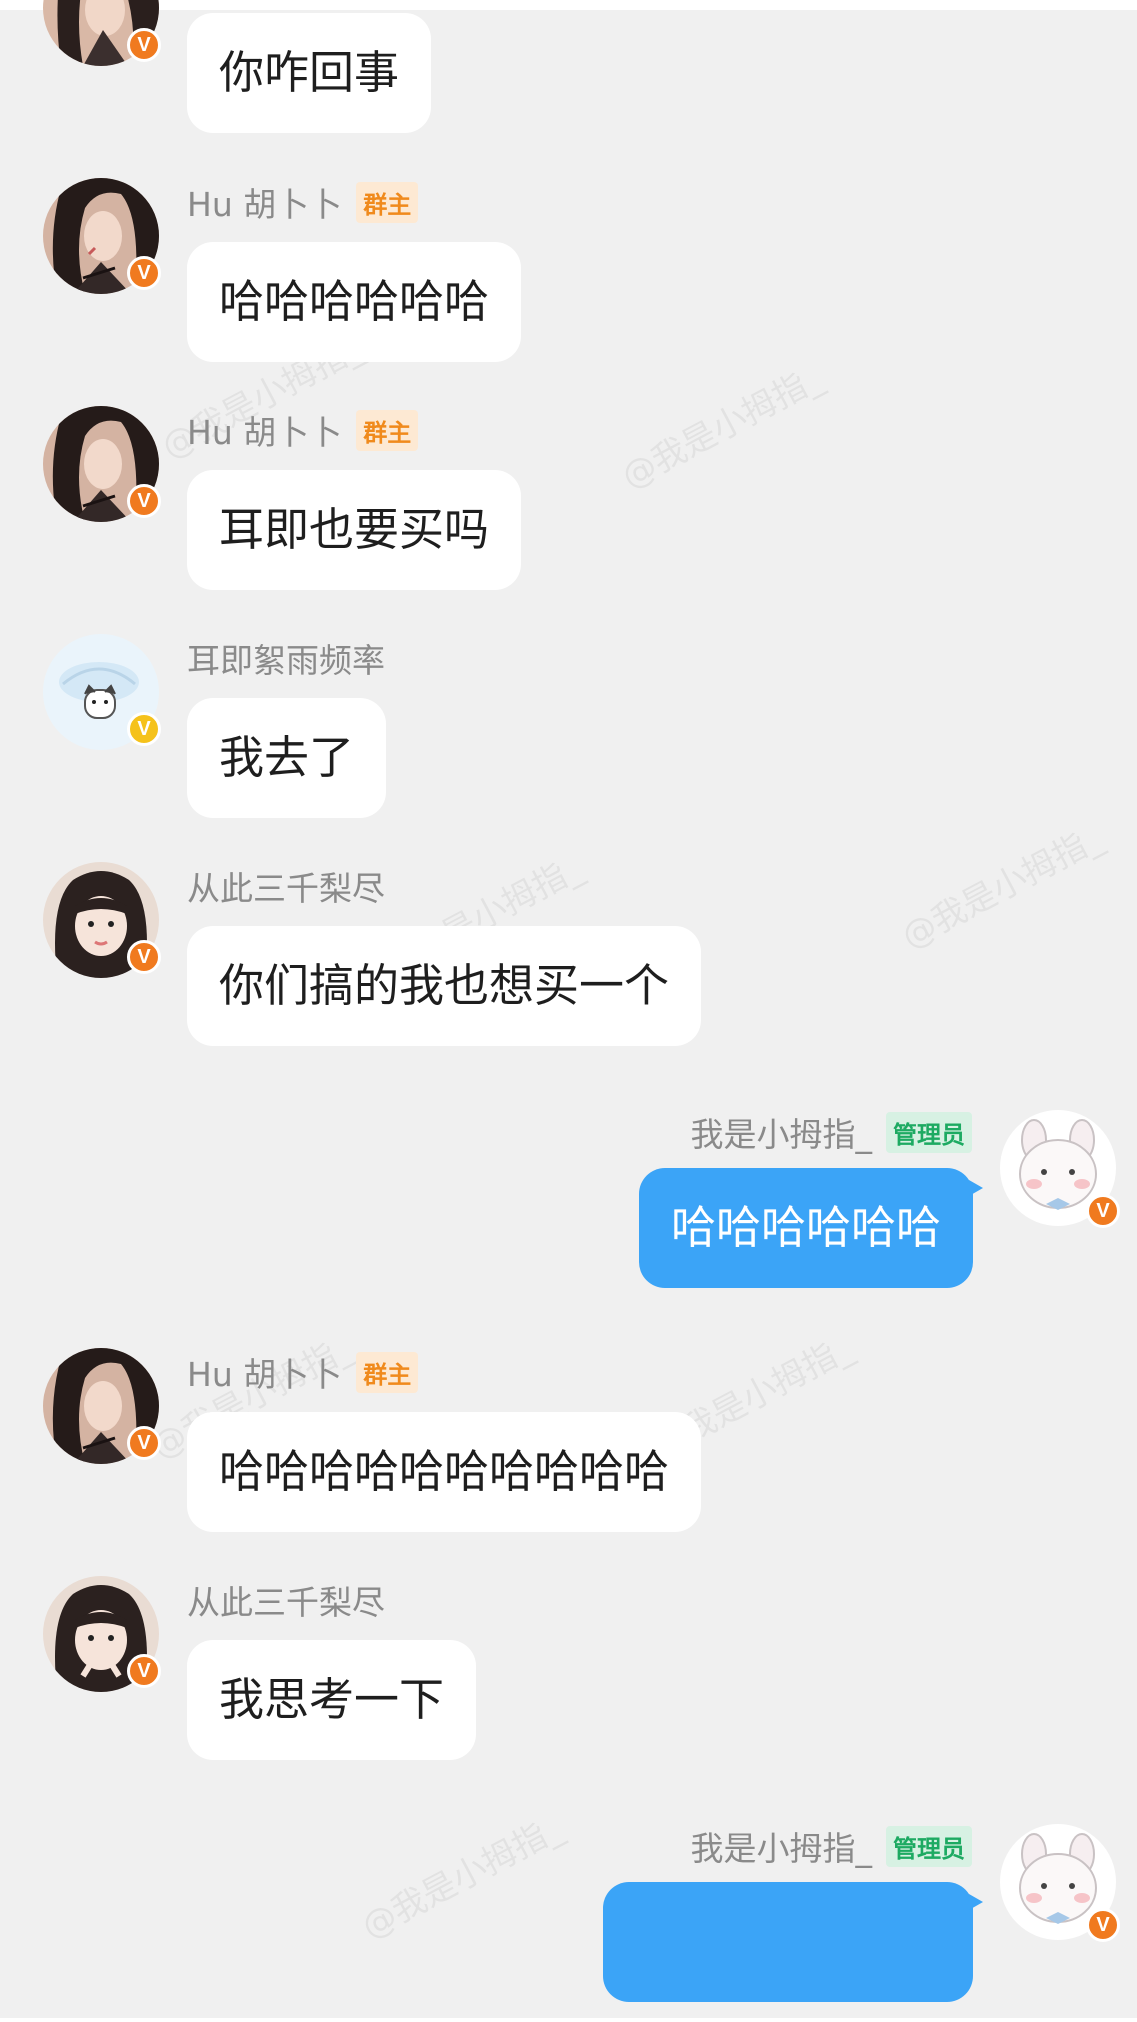  Describe the element at coordinates (287, 758) in the screenshot. I see `message-bubble: 我去了` at that location.